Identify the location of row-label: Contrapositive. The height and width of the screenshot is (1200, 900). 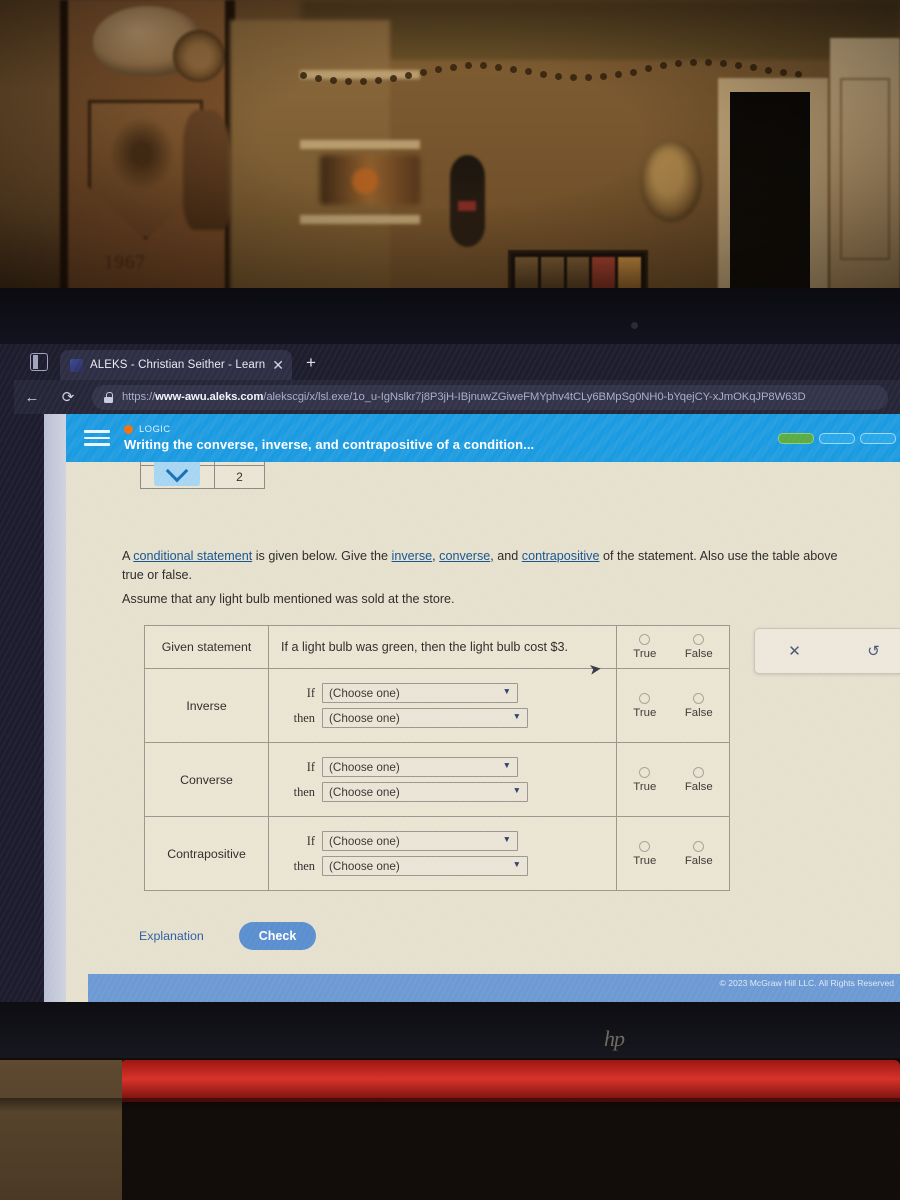
(206, 853).